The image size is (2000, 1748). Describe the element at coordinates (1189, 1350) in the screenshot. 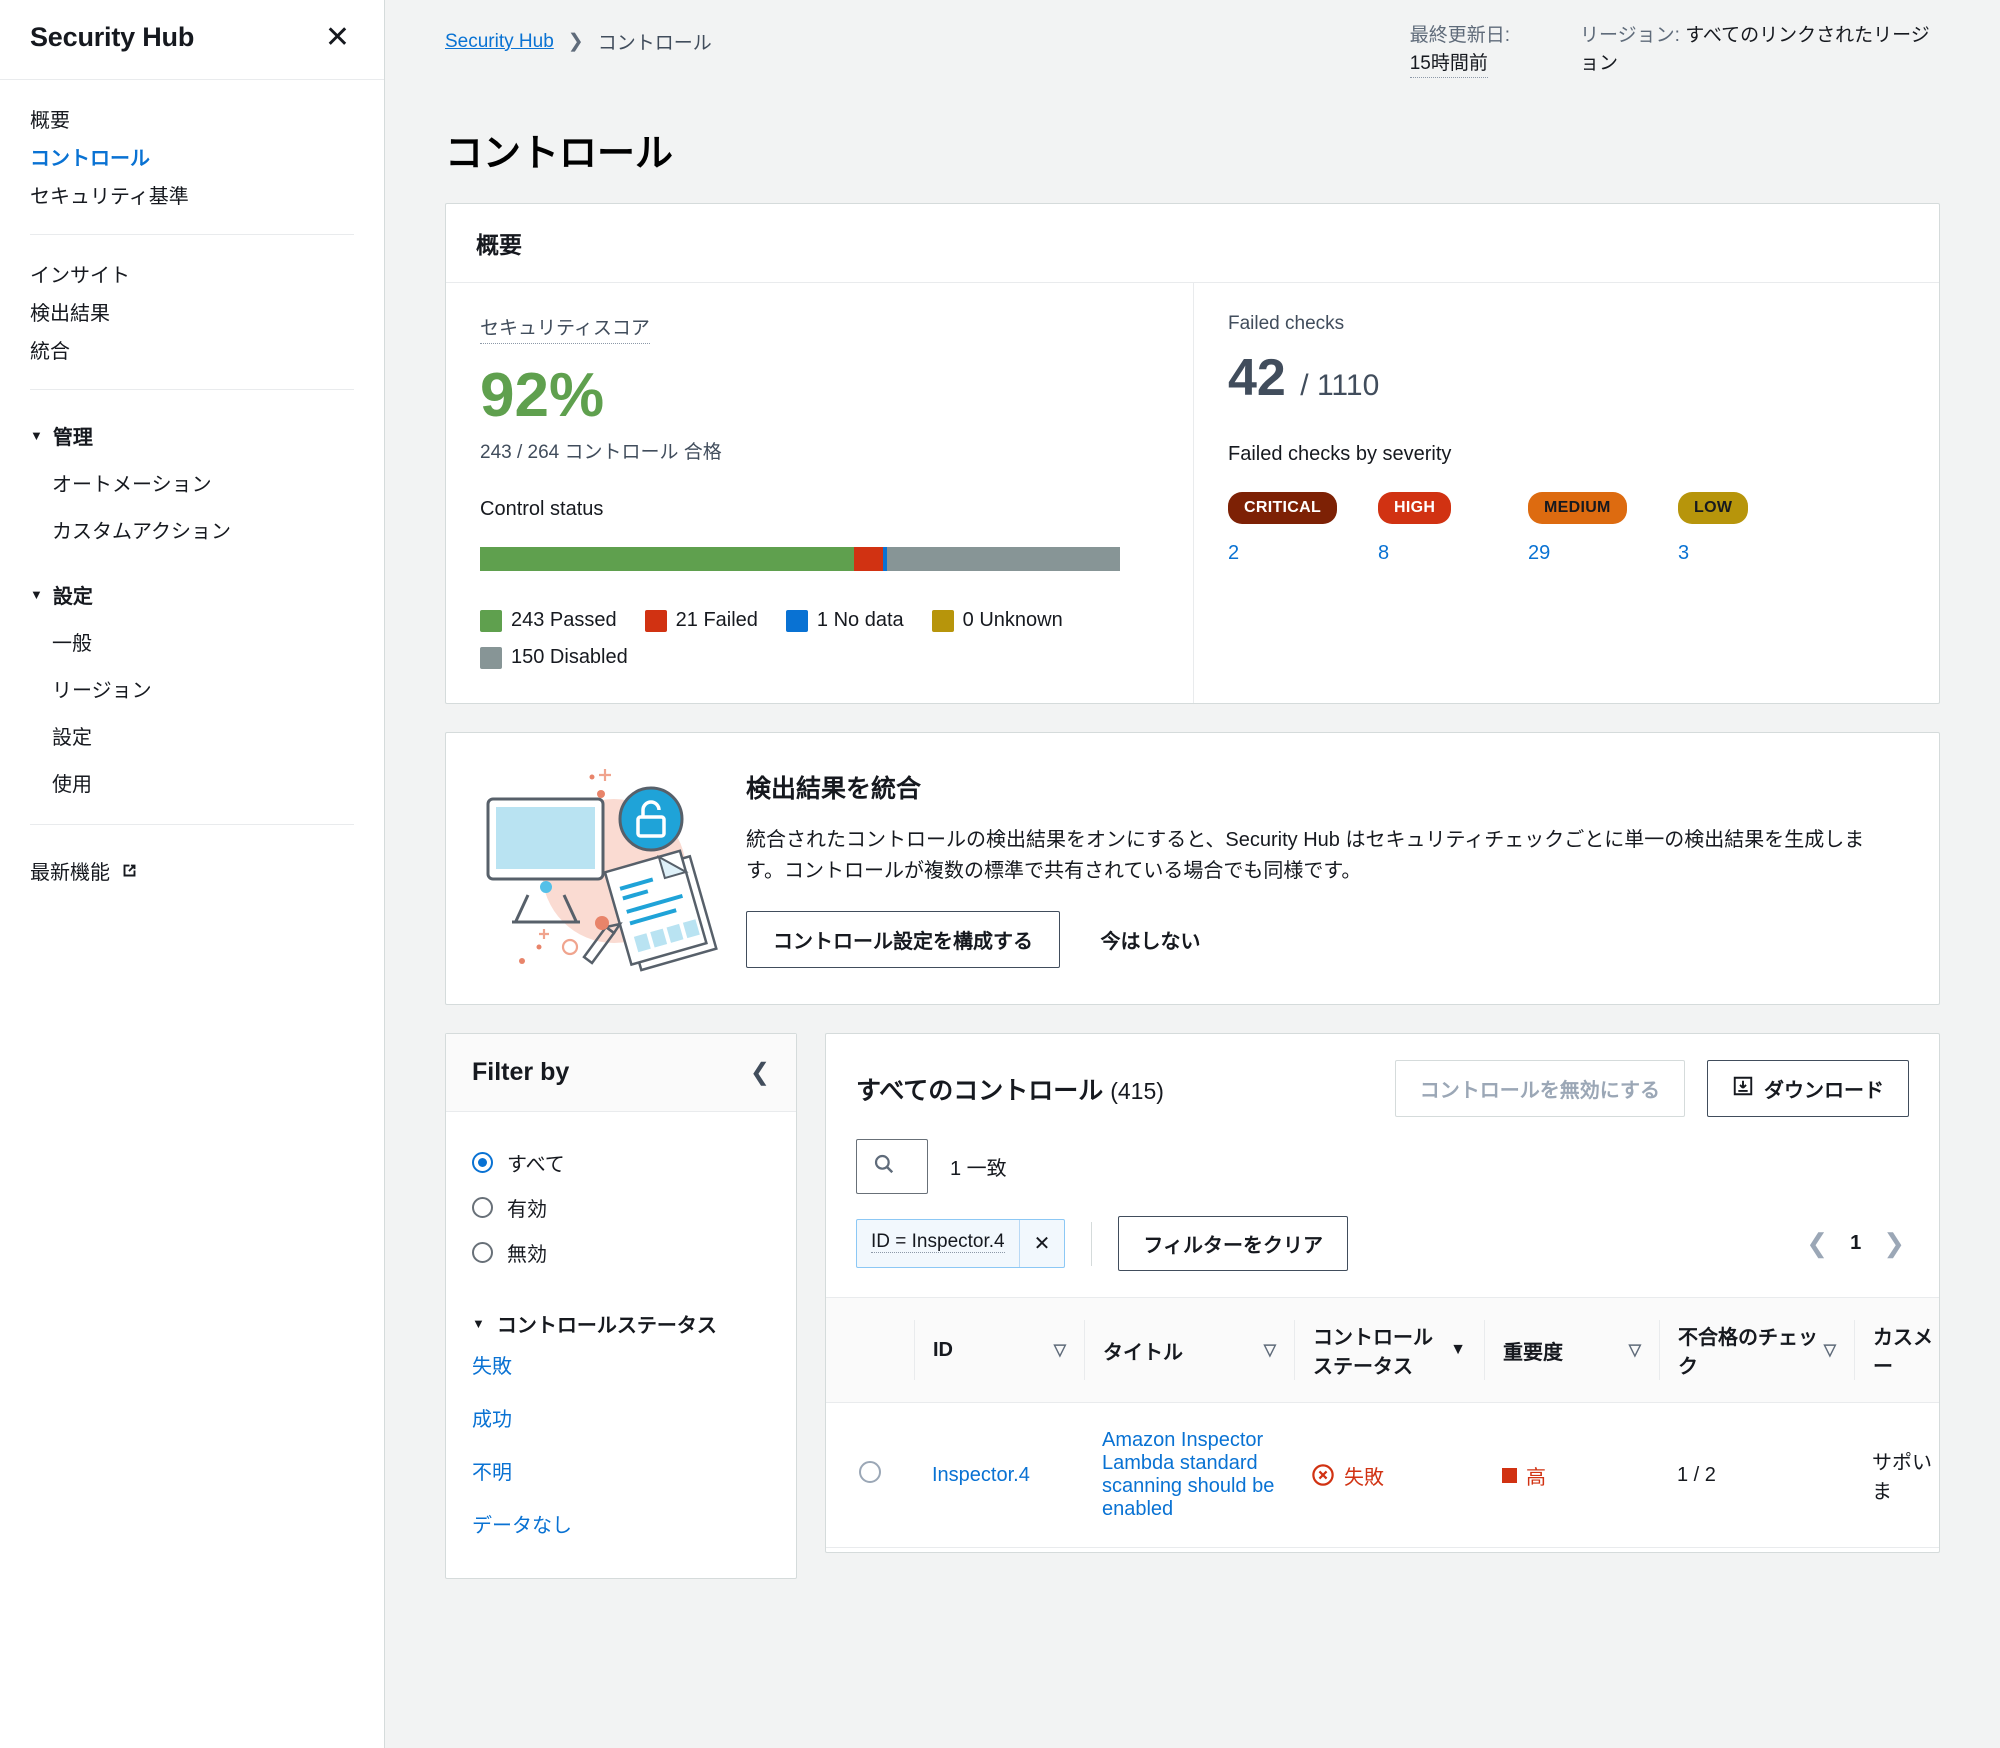

I see `col-title: タイトル ▽` at that location.